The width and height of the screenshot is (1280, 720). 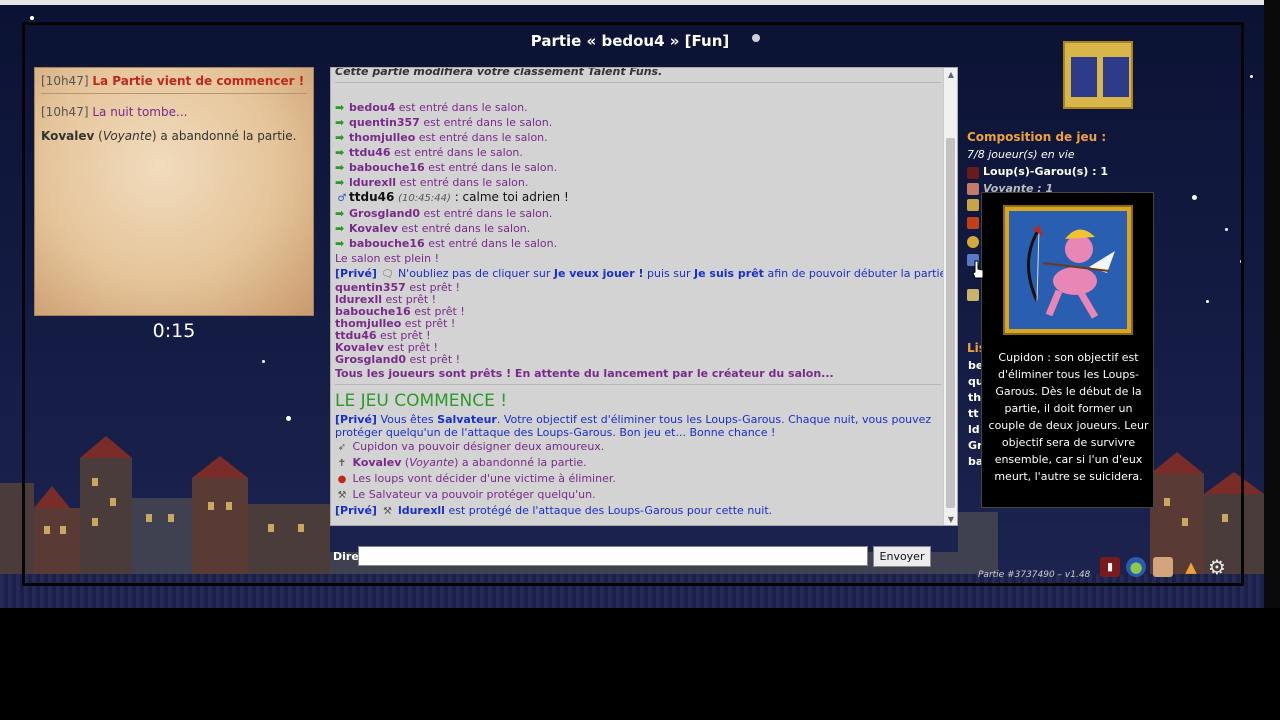 What do you see at coordinates (431, 107) in the screenshot?
I see `chat-message: ➡ bedou4 est entré dans le salon.` at bounding box center [431, 107].